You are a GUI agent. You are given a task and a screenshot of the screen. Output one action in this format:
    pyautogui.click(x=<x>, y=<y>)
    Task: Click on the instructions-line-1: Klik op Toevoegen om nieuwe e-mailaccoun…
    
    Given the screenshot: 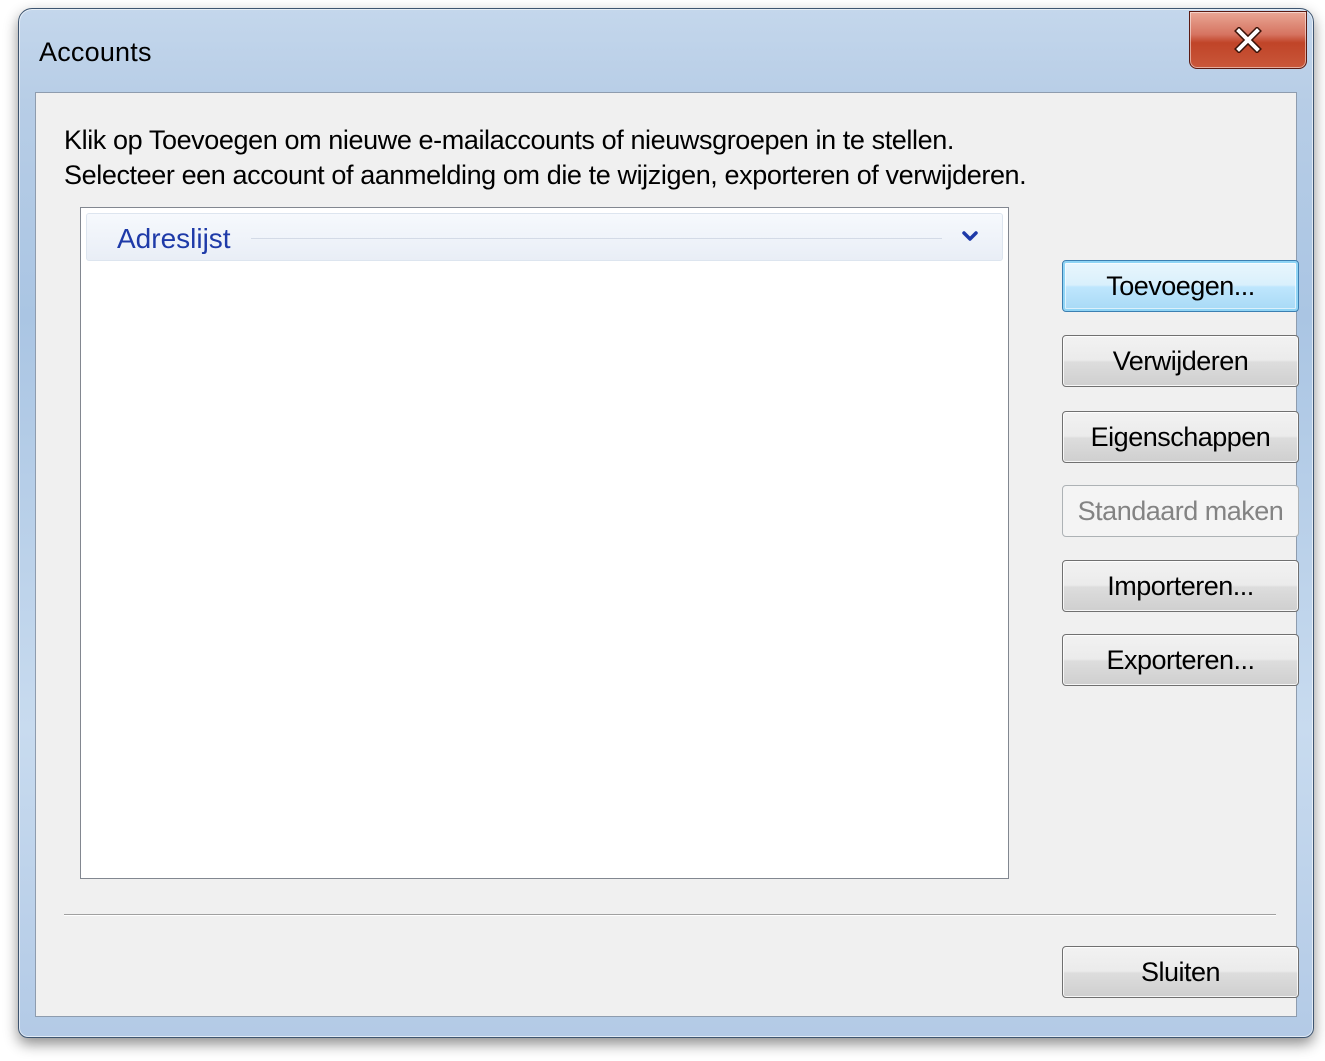 What is the action you would take?
    pyautogui.click(x=509, y=140)
    